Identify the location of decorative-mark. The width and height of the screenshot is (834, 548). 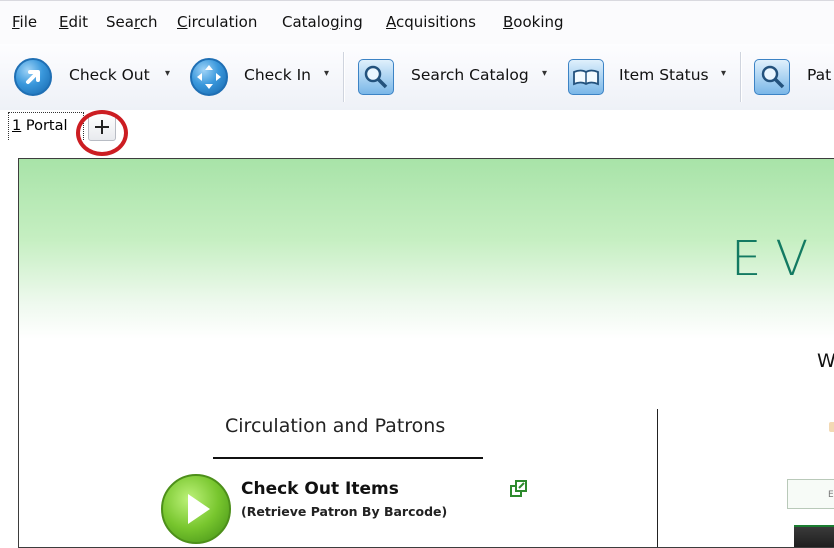
(831, 427).